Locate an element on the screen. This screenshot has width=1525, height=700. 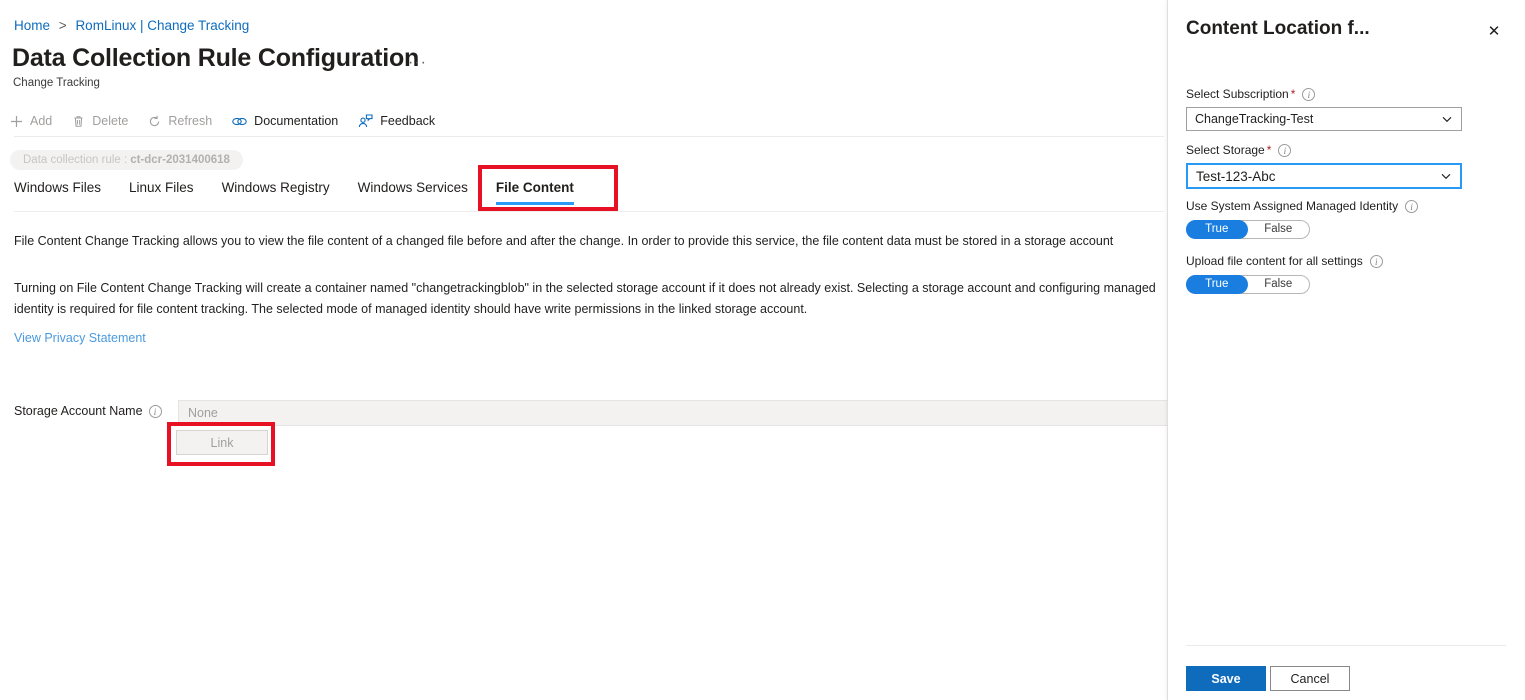
select-storage-label: Select Storage * i is located at coordinates (1239, 150).